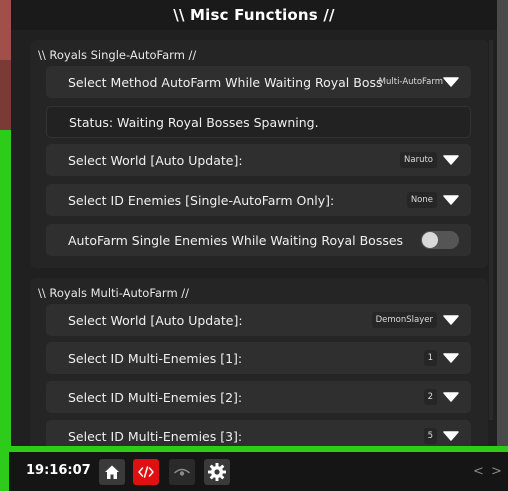  I want to click on select-multi-enemies-2-dropdown: Select ID Multi-Enemies [2]: 2, so click(258, 397).